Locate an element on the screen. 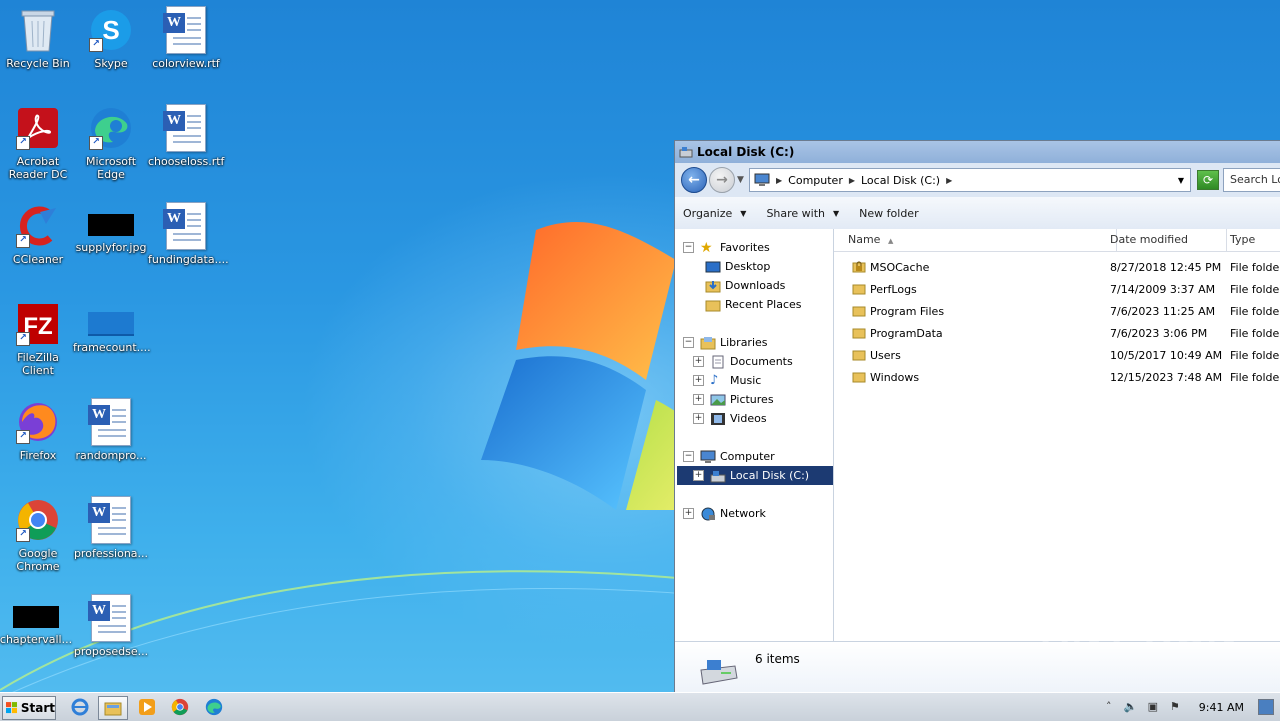  column-type: Type is located at coordinates (1253, 240).